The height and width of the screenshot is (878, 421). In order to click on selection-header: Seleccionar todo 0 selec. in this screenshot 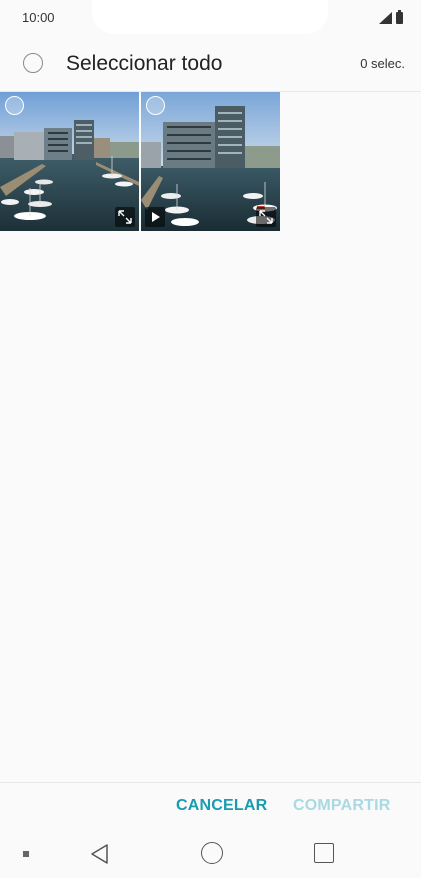, I will do `click(210, 64)`.